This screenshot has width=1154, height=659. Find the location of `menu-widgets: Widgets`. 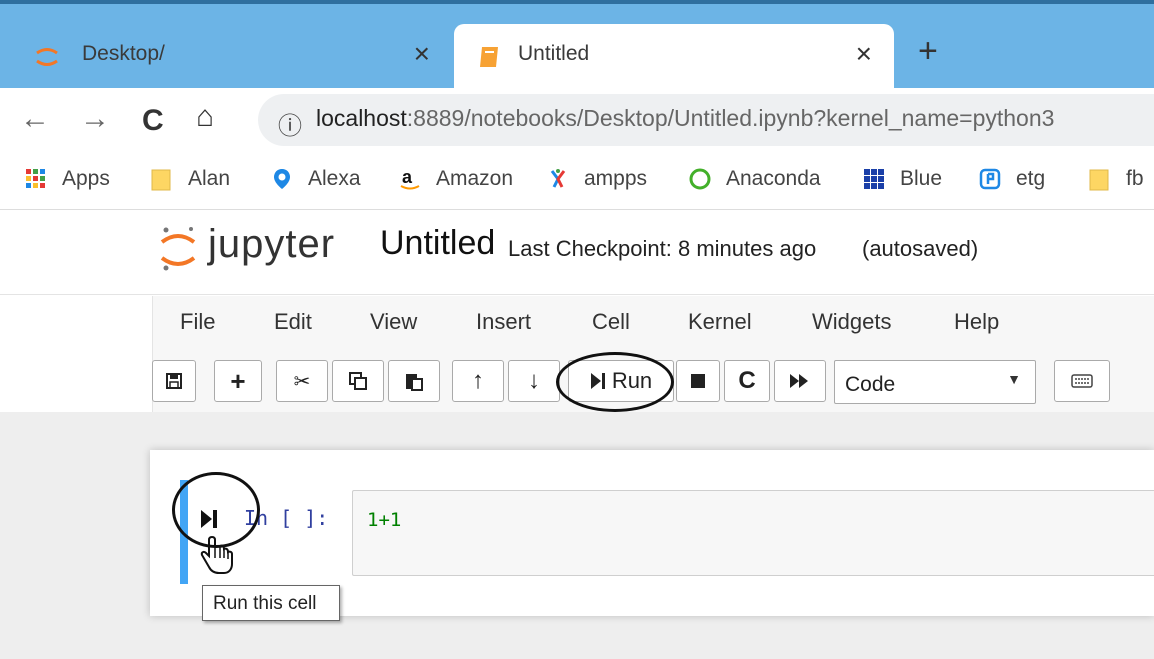

menu-widgets: Widgets is located at coordinates (851, 322).